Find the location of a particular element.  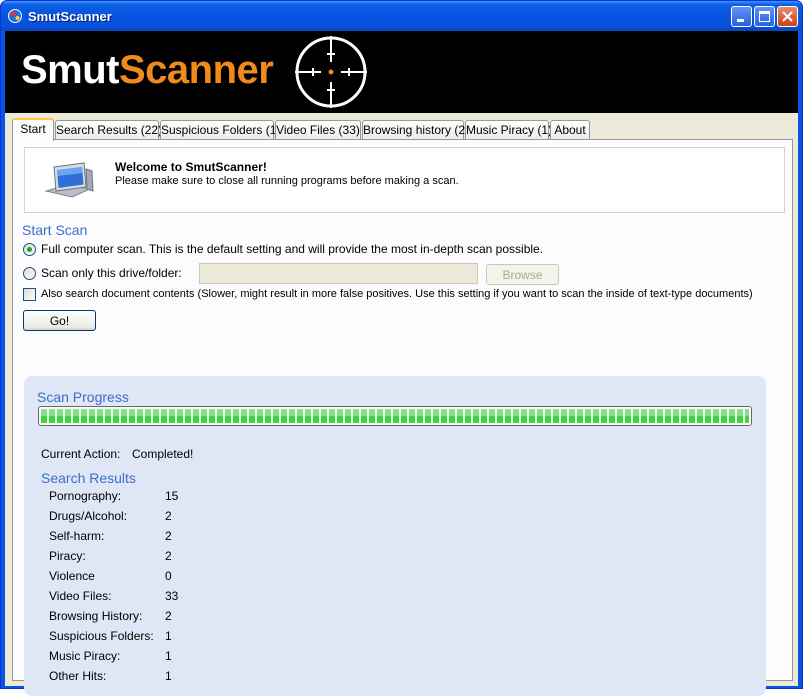

minimize-button is located at coordinates (741, 16).